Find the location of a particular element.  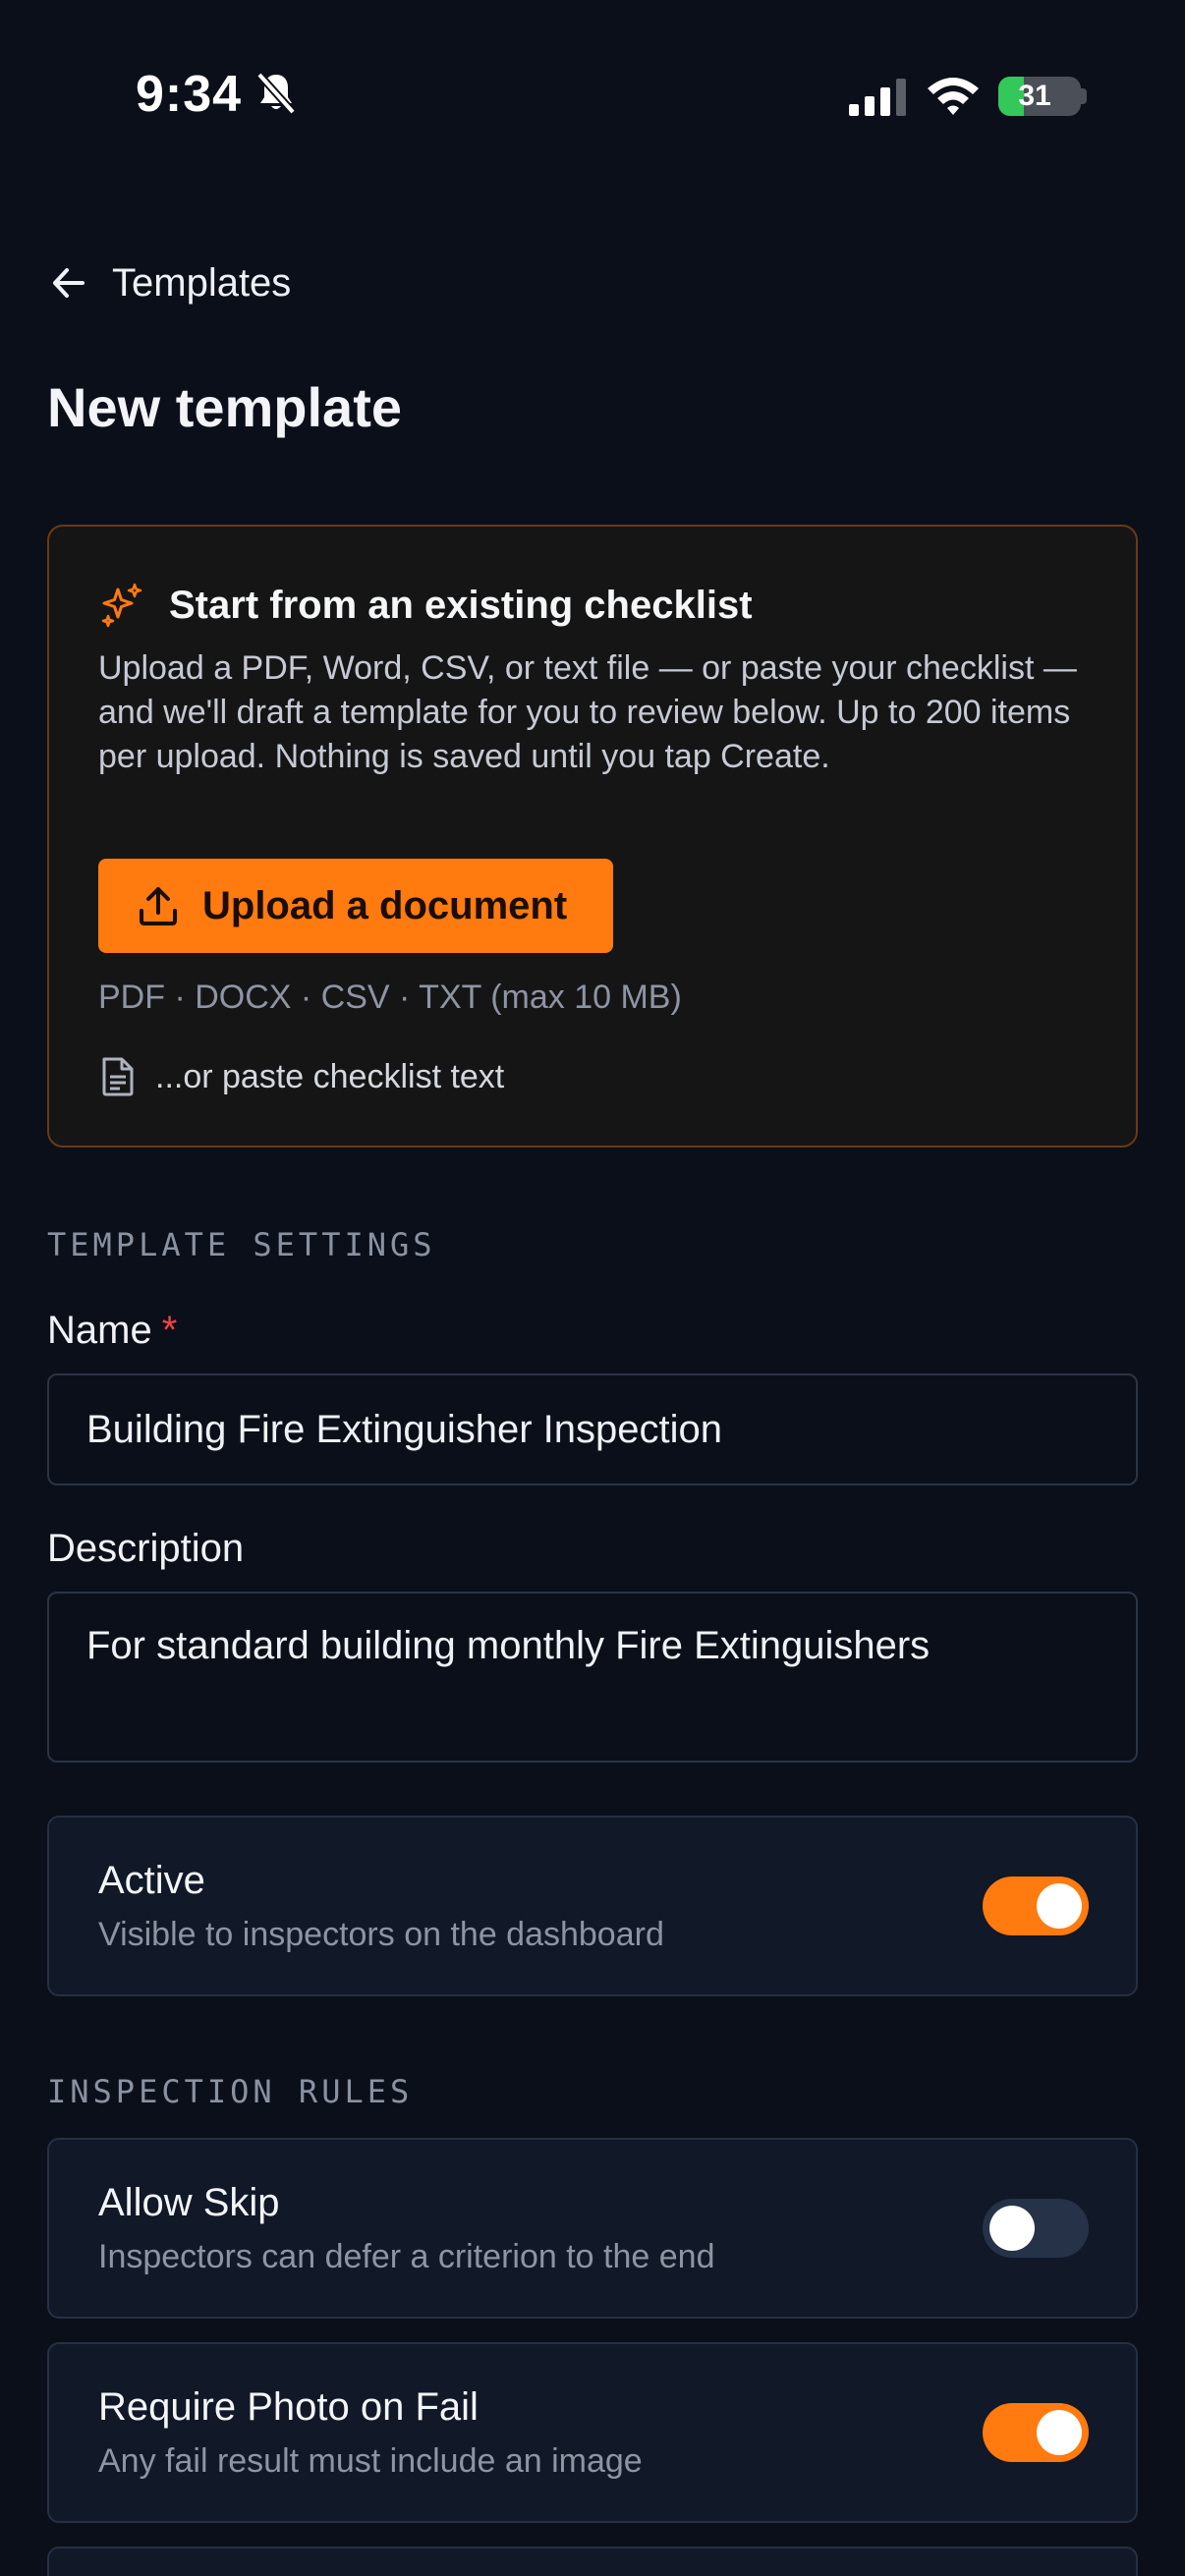

document-icon is located at coordinates (118, 1076).